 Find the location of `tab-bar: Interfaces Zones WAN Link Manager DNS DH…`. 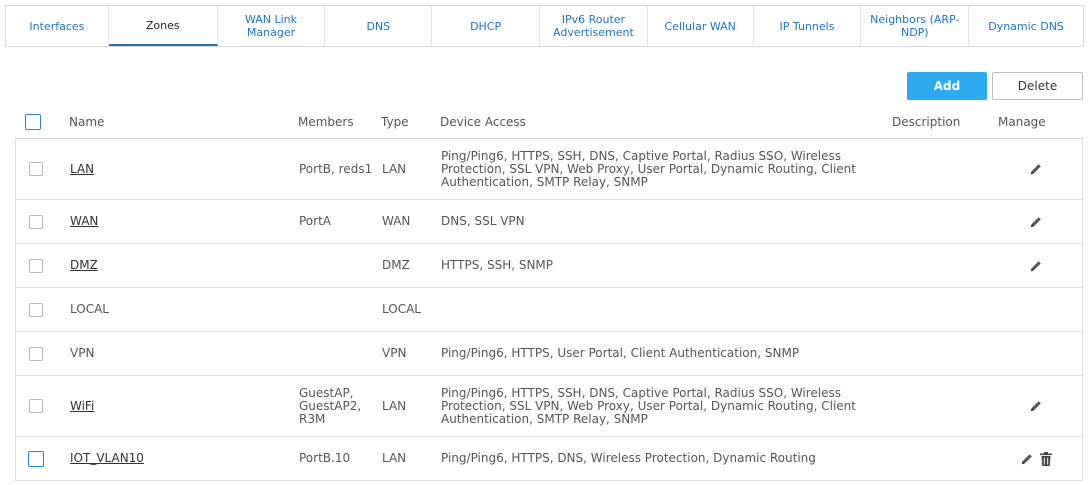

tab-bar: Interfaces Zones WAN Link Manager DNS DH… is located at coordinates (544, 26).